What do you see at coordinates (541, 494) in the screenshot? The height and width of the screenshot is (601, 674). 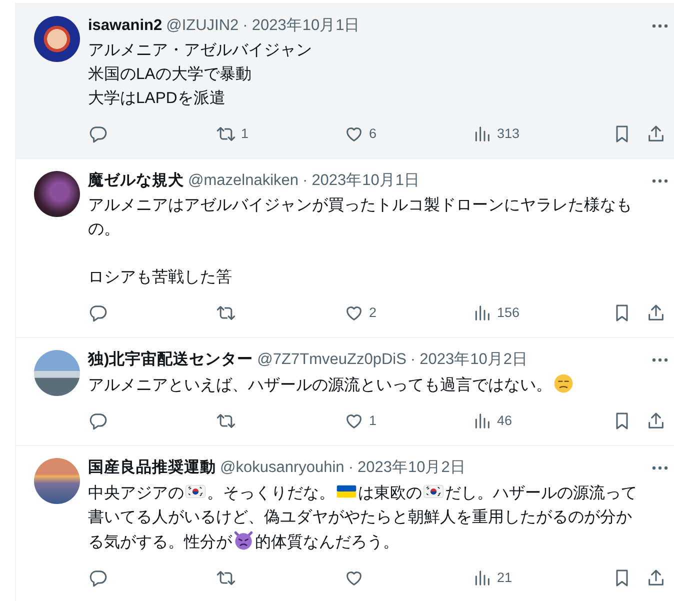 I see `post-text: だし。ハザールの源流って` at bounding box center [541, 494].